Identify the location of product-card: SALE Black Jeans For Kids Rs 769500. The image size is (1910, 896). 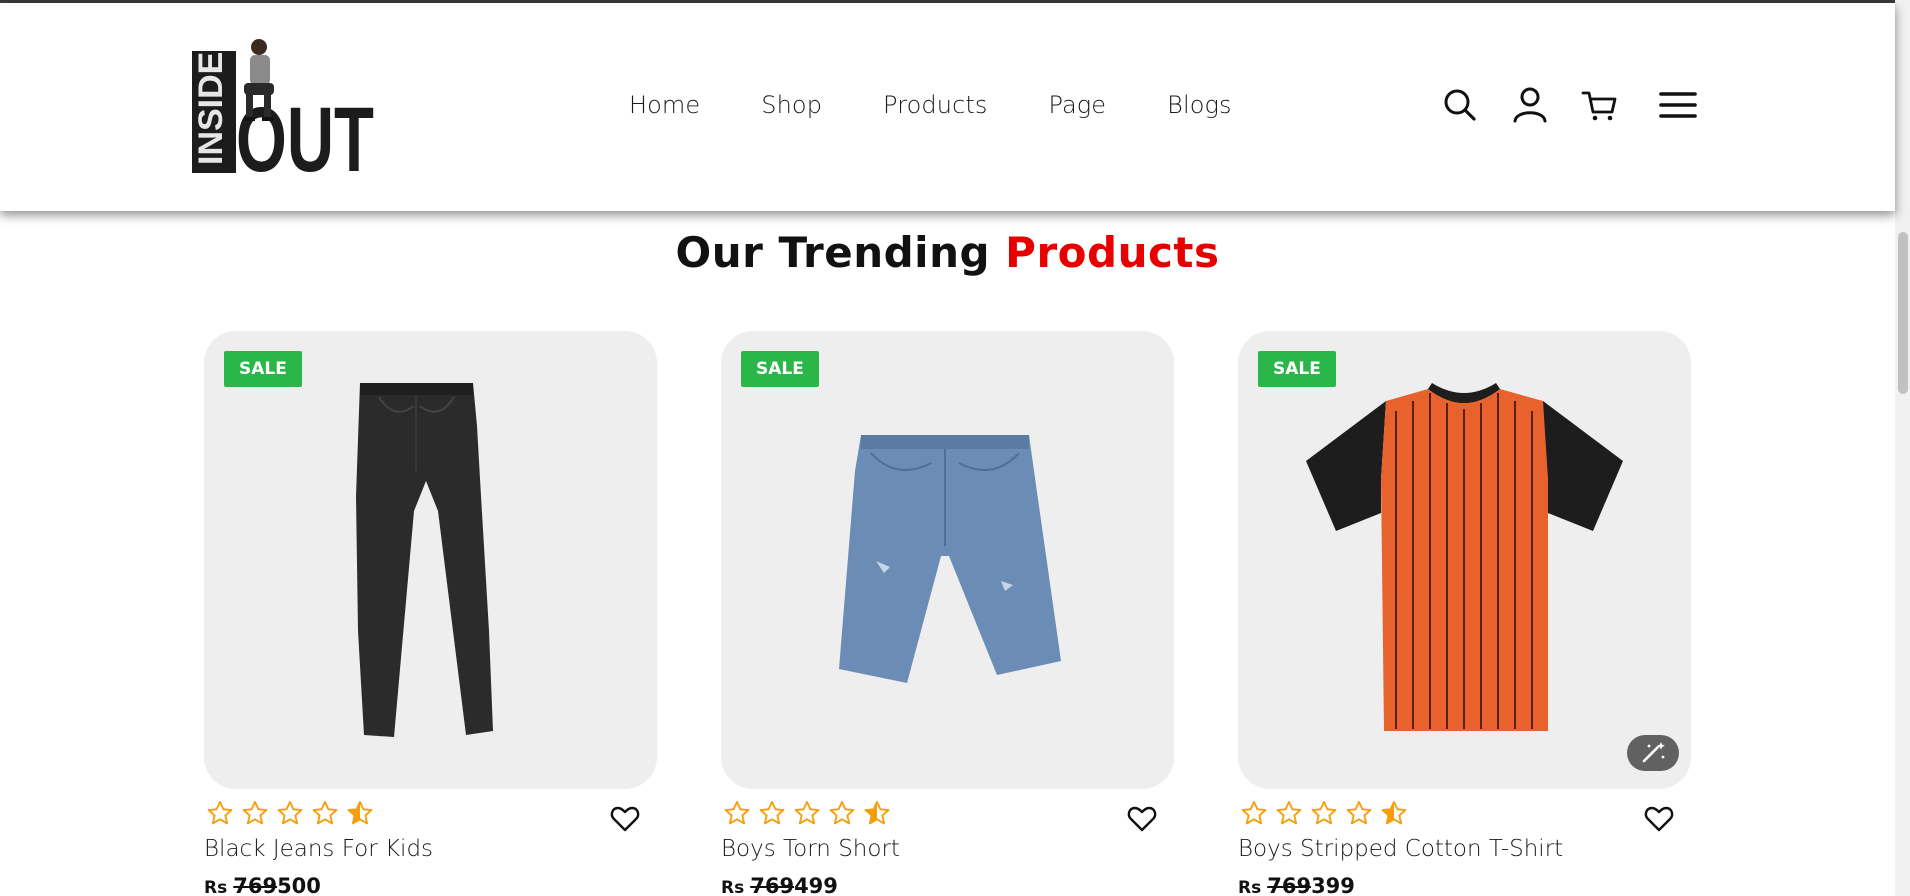
(430, 613).